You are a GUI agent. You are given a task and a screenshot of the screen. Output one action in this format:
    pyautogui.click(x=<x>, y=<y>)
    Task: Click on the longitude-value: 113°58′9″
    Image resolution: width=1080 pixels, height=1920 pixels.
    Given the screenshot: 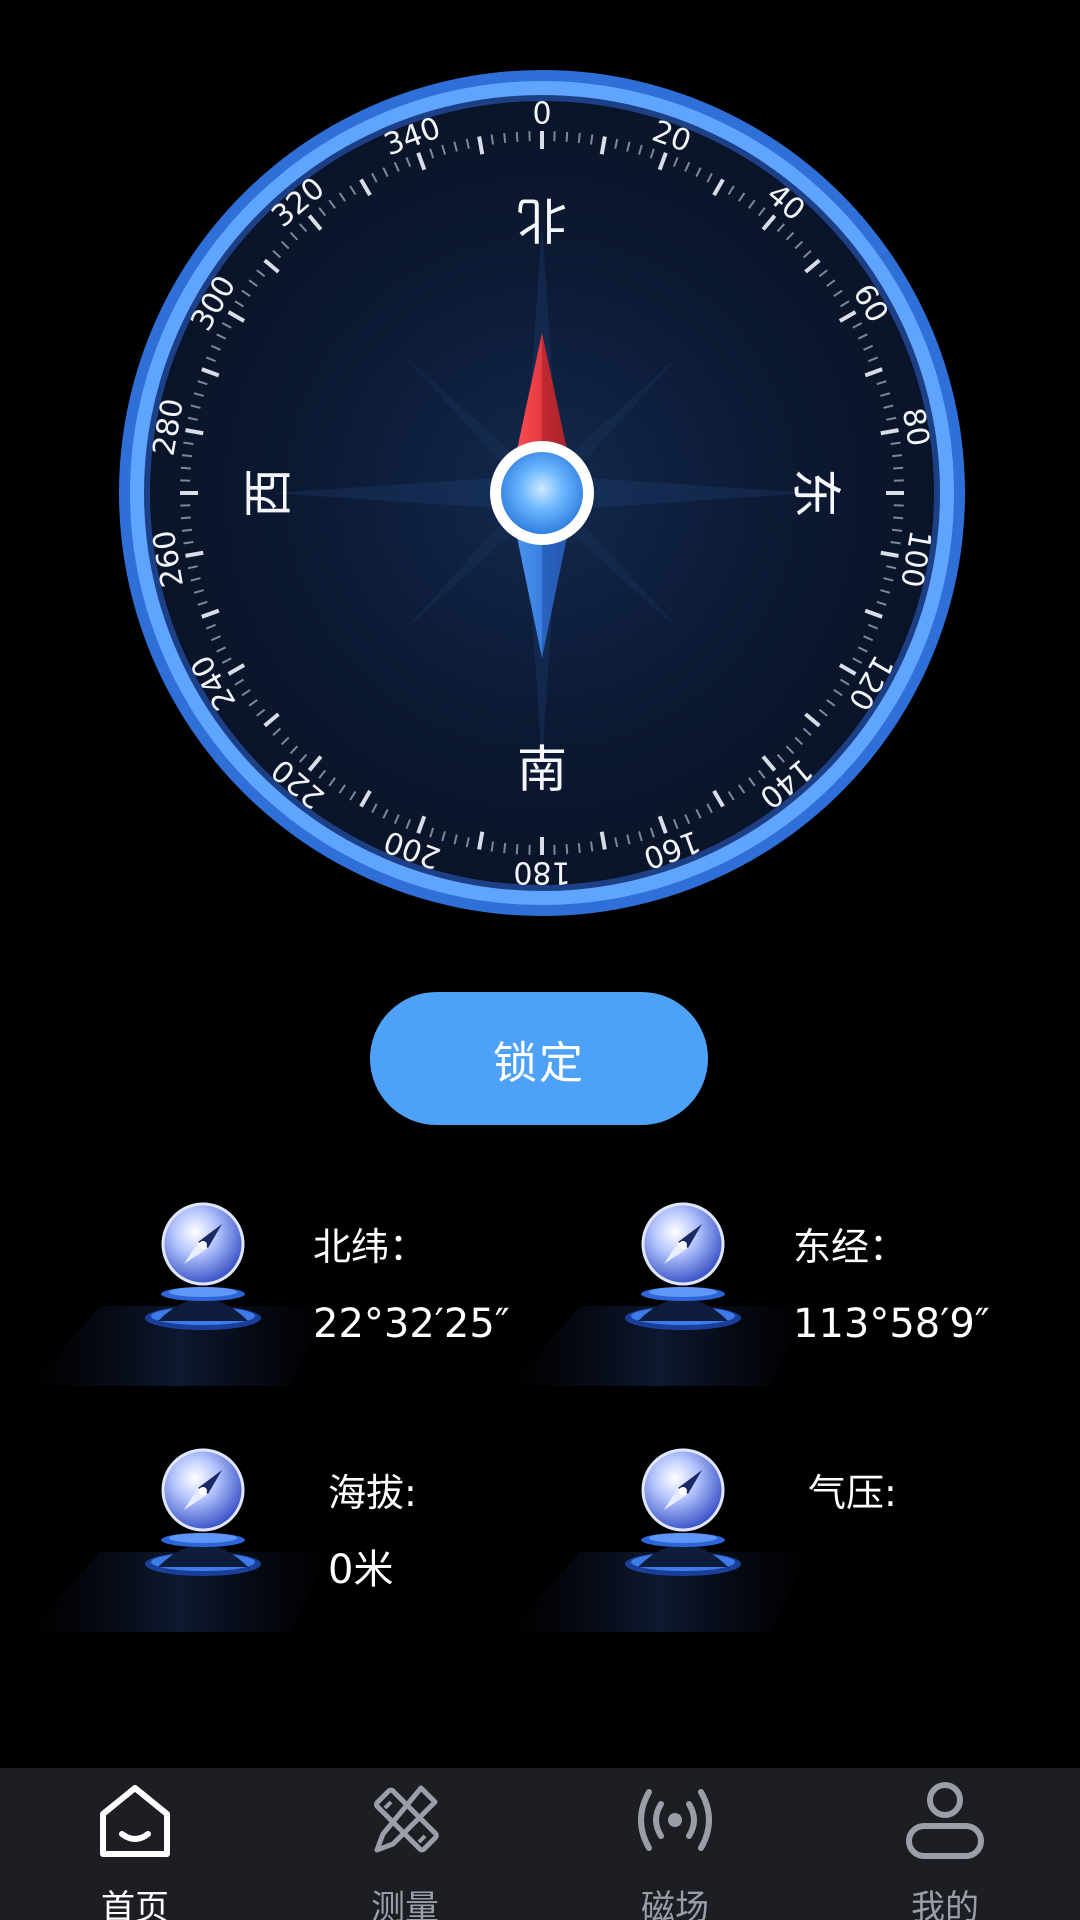 What is the action you would take?
    pyautogui.click(x=891, y=1324)
    